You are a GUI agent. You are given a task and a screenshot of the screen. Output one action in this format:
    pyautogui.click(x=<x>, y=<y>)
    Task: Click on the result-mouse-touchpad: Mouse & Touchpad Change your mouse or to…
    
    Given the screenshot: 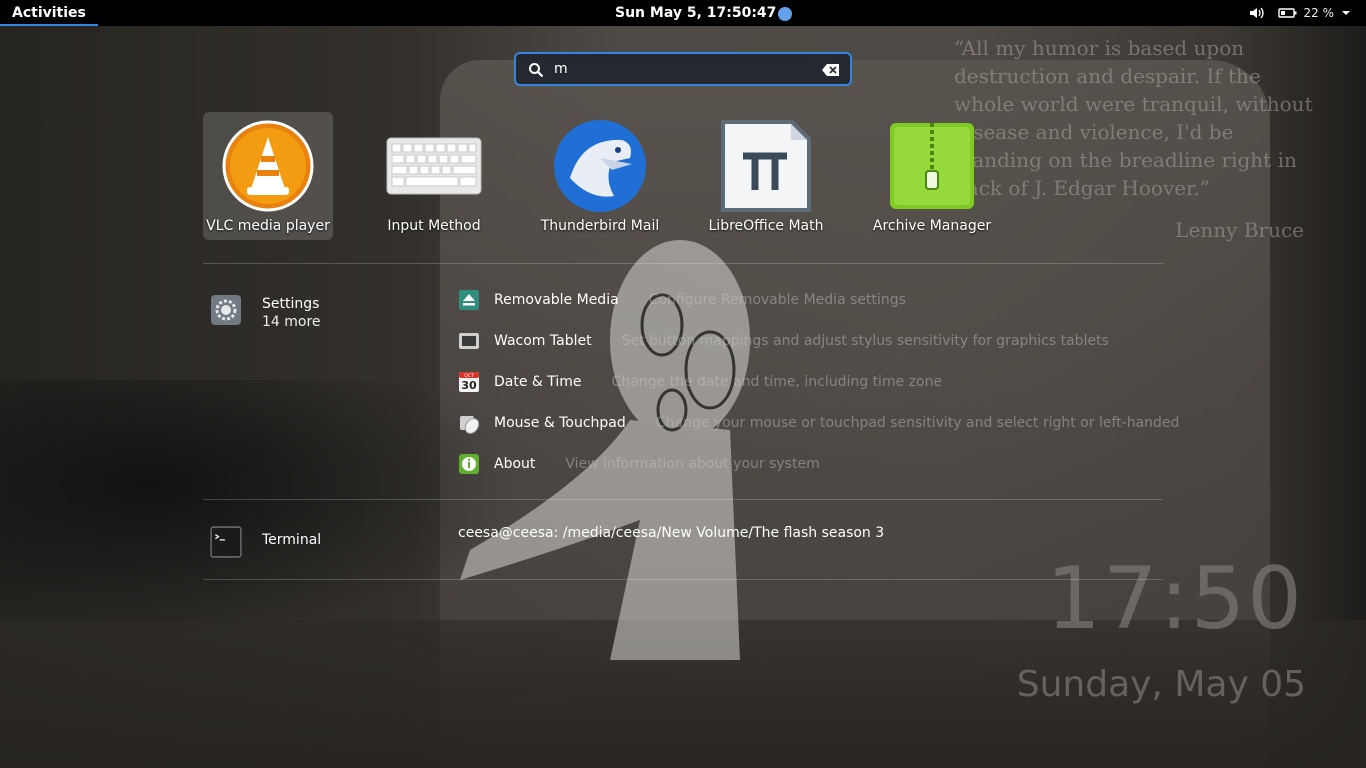 What is the action you would take?
    pyautogui.click(x=818, y=423)
    